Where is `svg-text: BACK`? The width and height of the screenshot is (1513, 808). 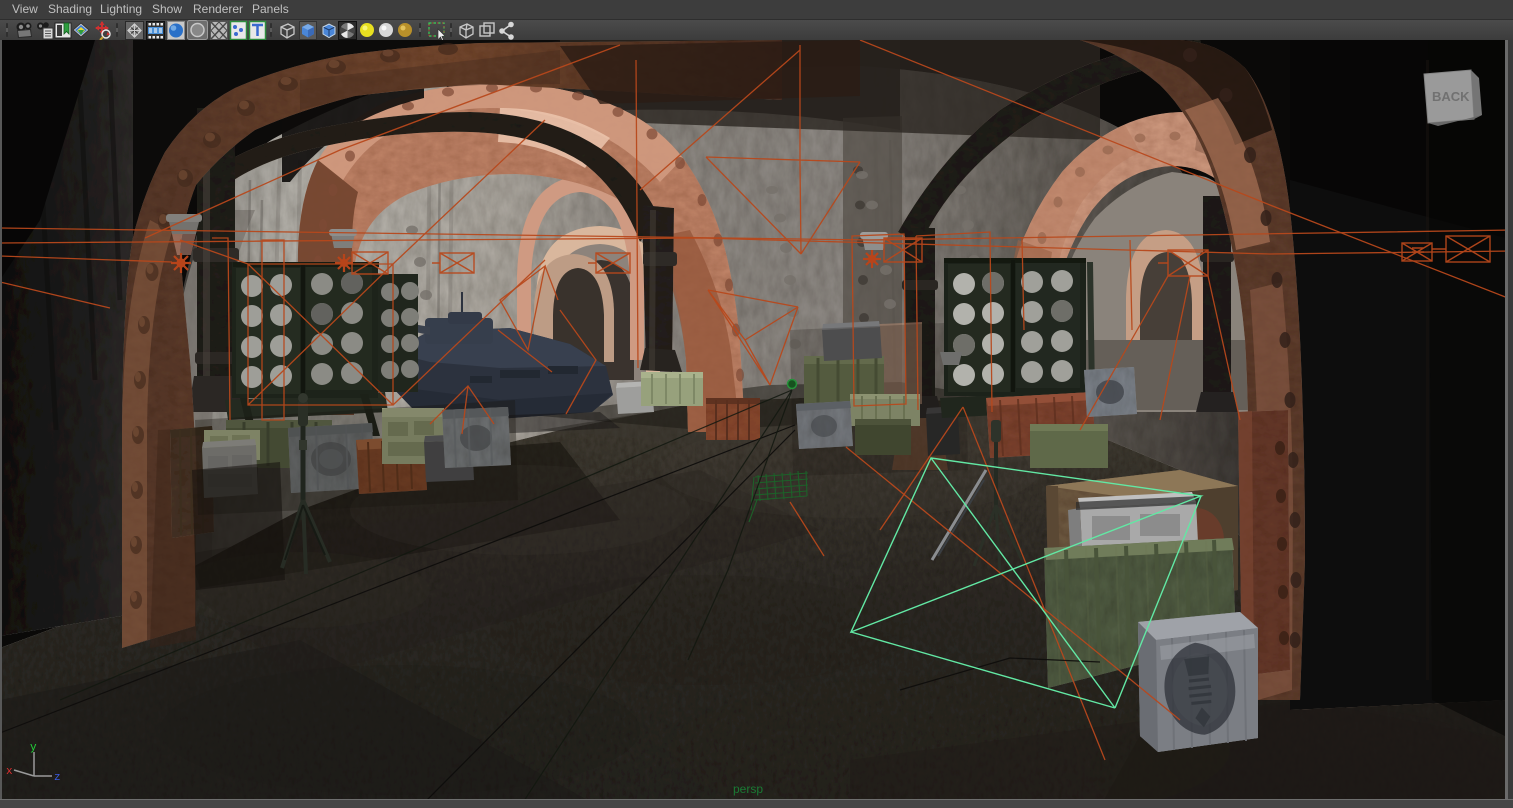 svg-text: BACK is located at coordinates (1451, 96).